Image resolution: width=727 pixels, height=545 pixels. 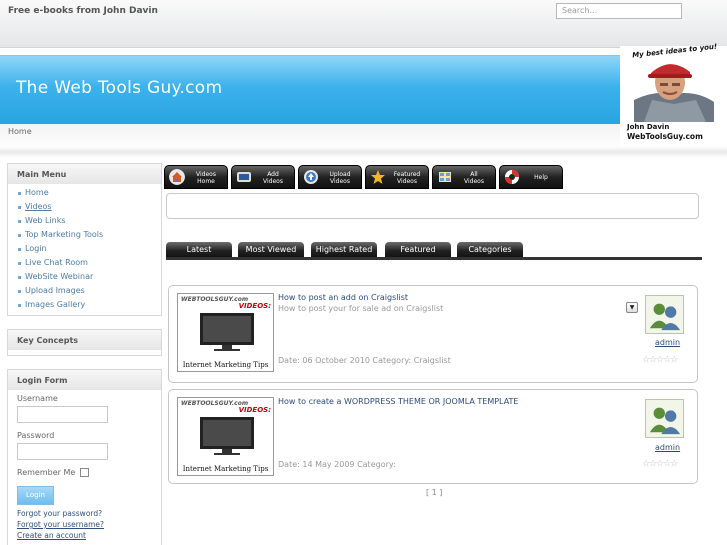 I want to click on star-icon, so click(x=378, y=177).